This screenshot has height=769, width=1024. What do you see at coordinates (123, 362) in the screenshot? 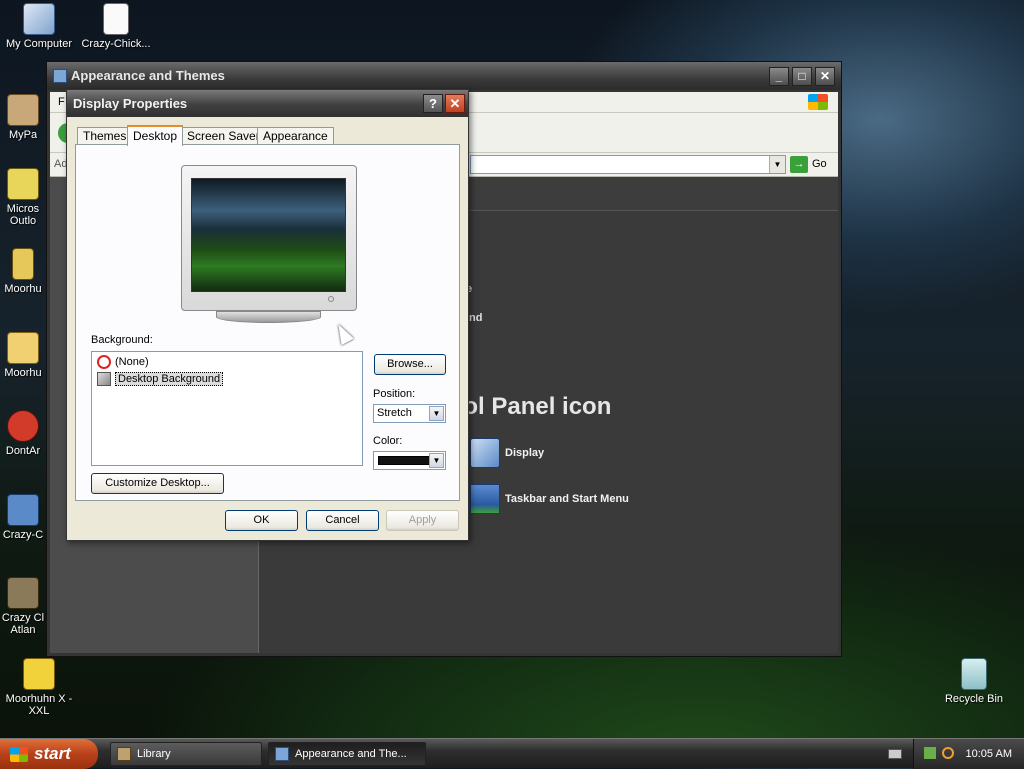
I see `list-item: (None)` at bounding box center [123, 362].